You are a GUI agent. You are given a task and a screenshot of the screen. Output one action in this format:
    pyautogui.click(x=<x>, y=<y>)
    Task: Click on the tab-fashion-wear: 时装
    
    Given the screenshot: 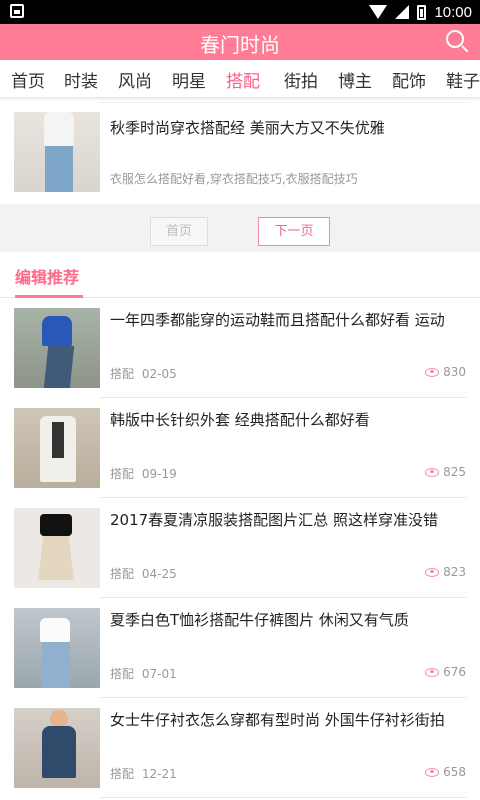 What is the action you would take?
    pyautogui.click(x=81, y=79)
    